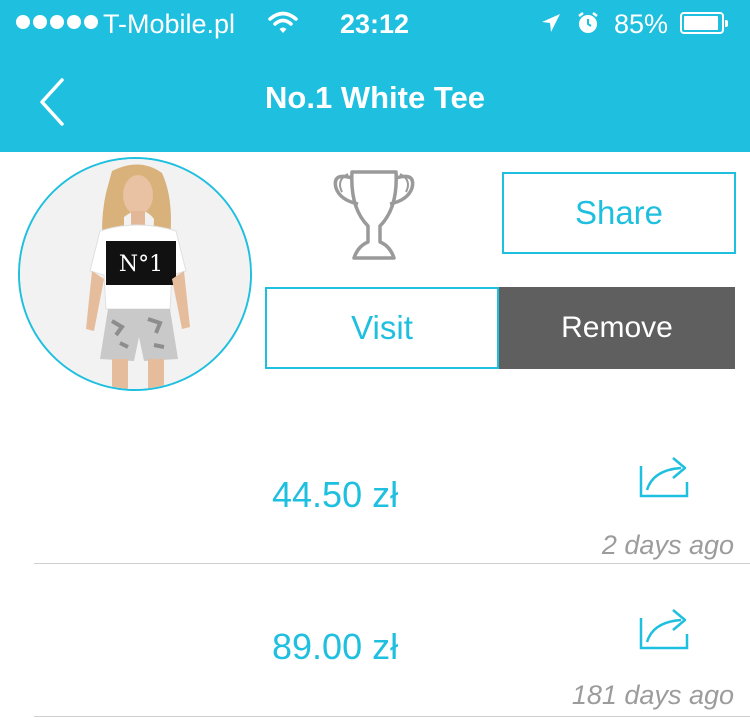  What do you see at coordinates (335, 646) in the screenshot?
I see `price-value: 89.00 zł` at bounding box center [335, 646].